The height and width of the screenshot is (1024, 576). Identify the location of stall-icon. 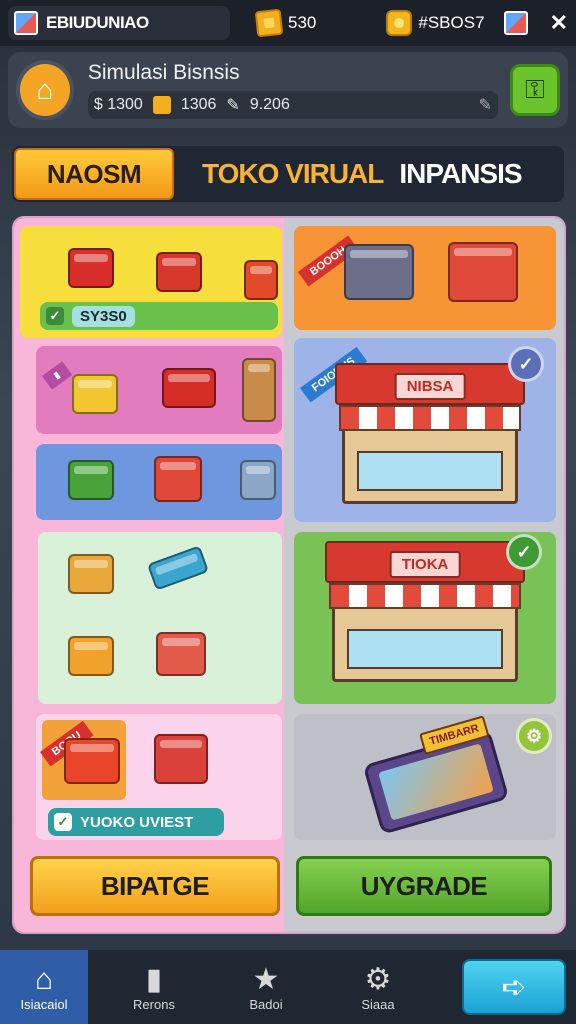
(178, 479).